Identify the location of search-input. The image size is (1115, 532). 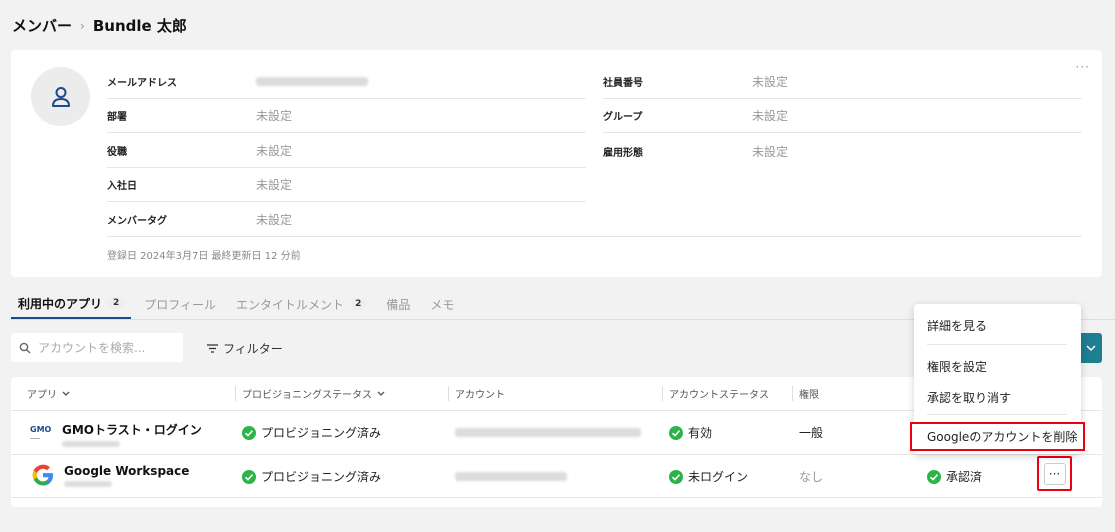
(103, 347).